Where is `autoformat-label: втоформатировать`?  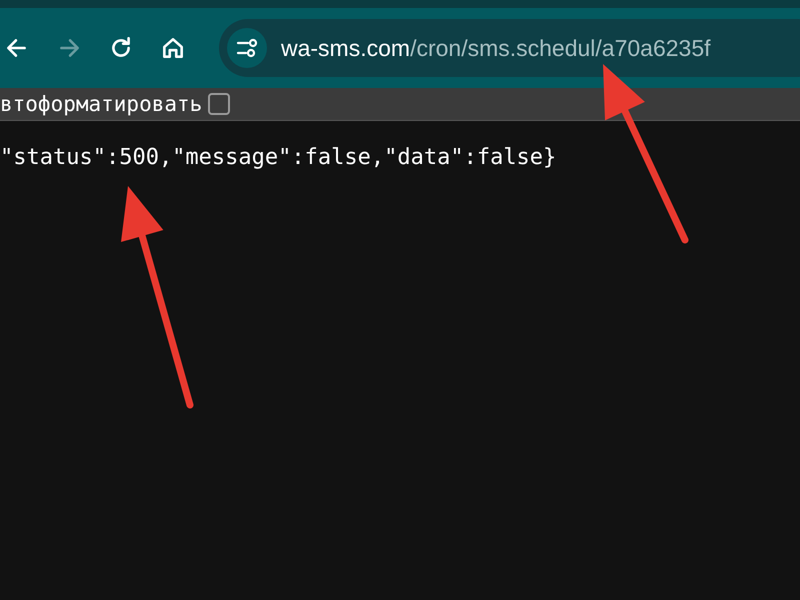 autoformat-label: втоформатировать is located at coordinates (101, 104).